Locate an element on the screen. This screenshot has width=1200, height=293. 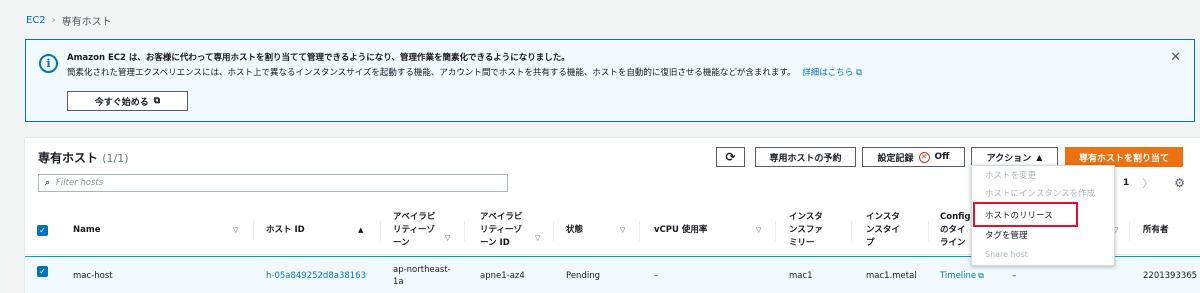
cell-name: mac-host is located at coordinates (93, 276).